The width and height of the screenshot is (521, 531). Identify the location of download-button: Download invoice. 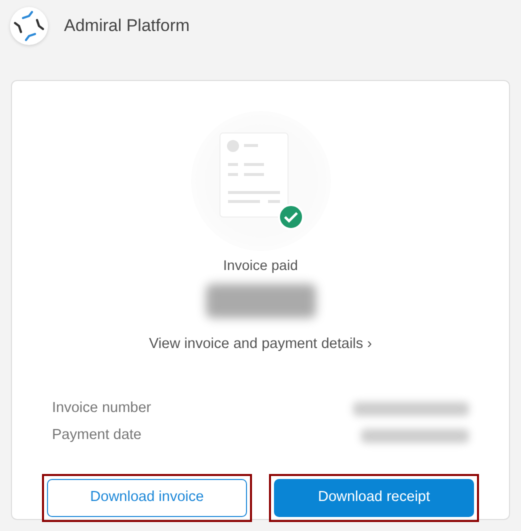
(147, 497).